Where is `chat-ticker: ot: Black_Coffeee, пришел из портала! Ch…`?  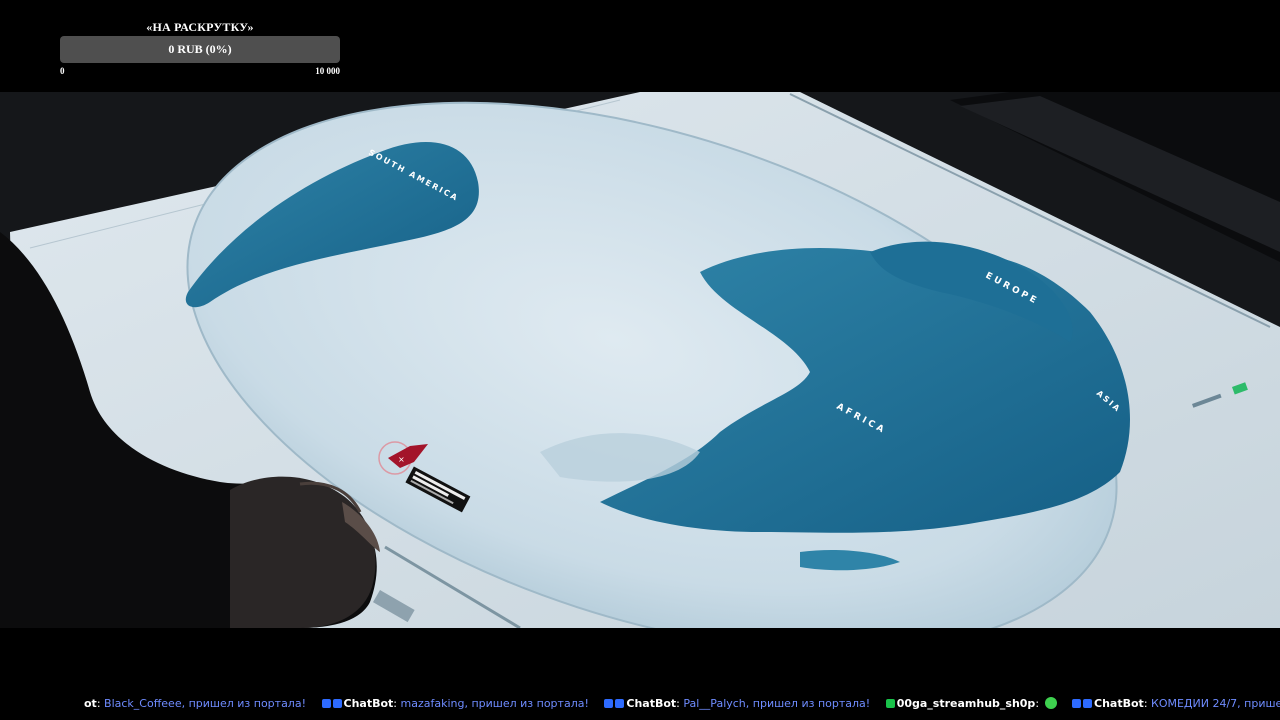
chat-ticker: ot: Black_Coffeee, пришел из портала! Ch… is located at coordinates (640, 704).